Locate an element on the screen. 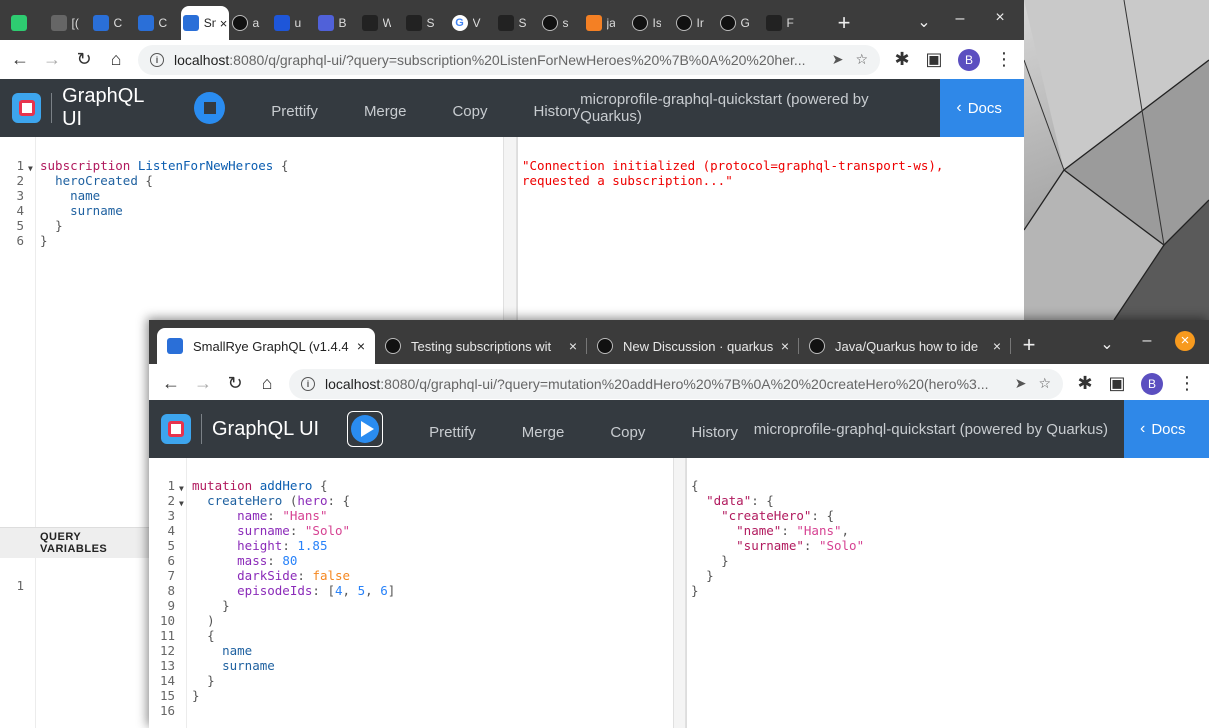  browser-tab: ja is located at coordinates (600, 23).